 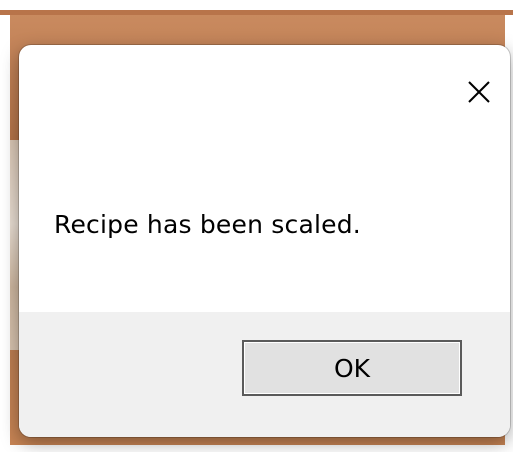 What do you see at coordinates (352, 368) in the screenshot?
I see `ok-button: OK` at bounding box center [352, 368].